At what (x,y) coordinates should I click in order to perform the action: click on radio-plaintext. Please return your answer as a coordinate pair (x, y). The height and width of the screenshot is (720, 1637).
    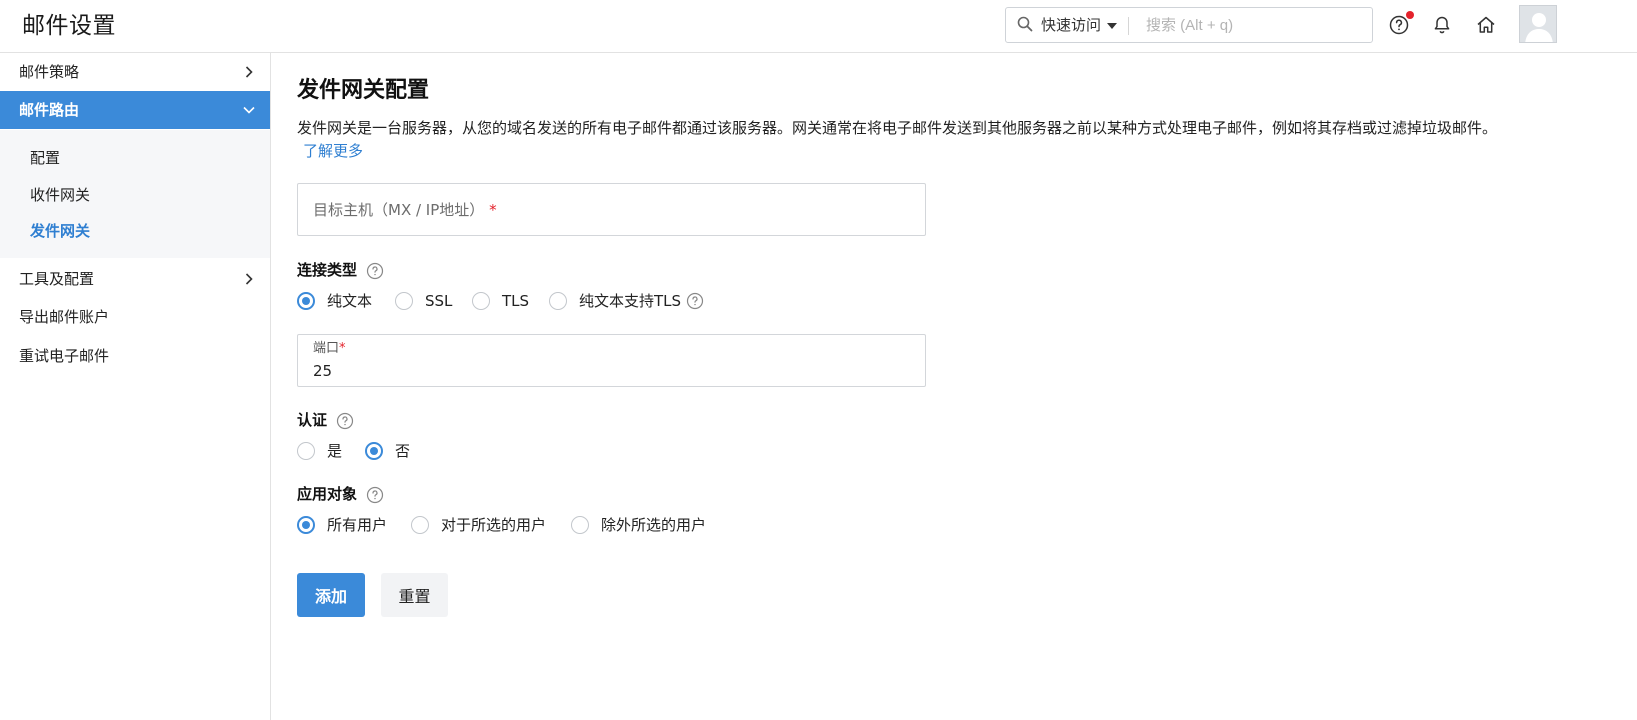
    Looking at the image, I should click on (306, 301).